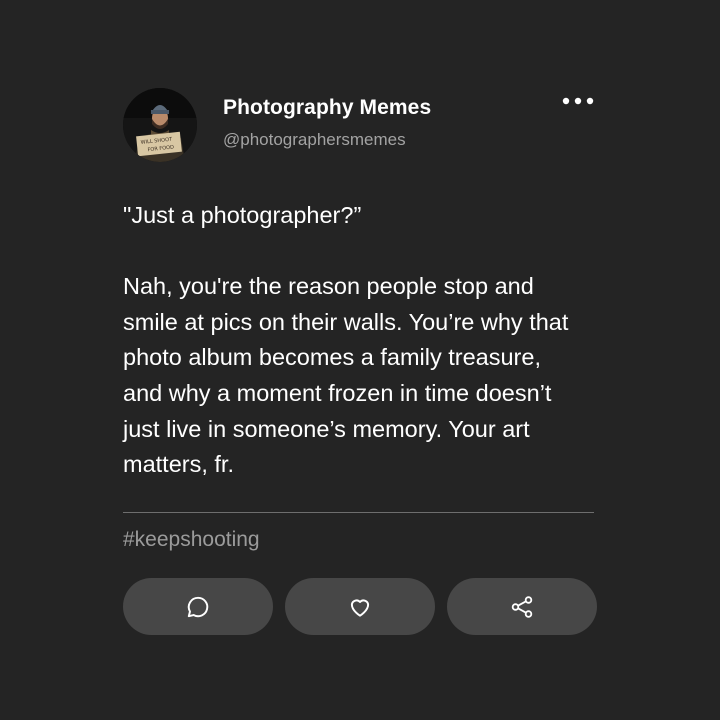 The width and height of the screenshot is (720, 720). Describe the element at coordinates (314, 140) in the screenshot. I see `author-handle: @photographersmemes` at that location.